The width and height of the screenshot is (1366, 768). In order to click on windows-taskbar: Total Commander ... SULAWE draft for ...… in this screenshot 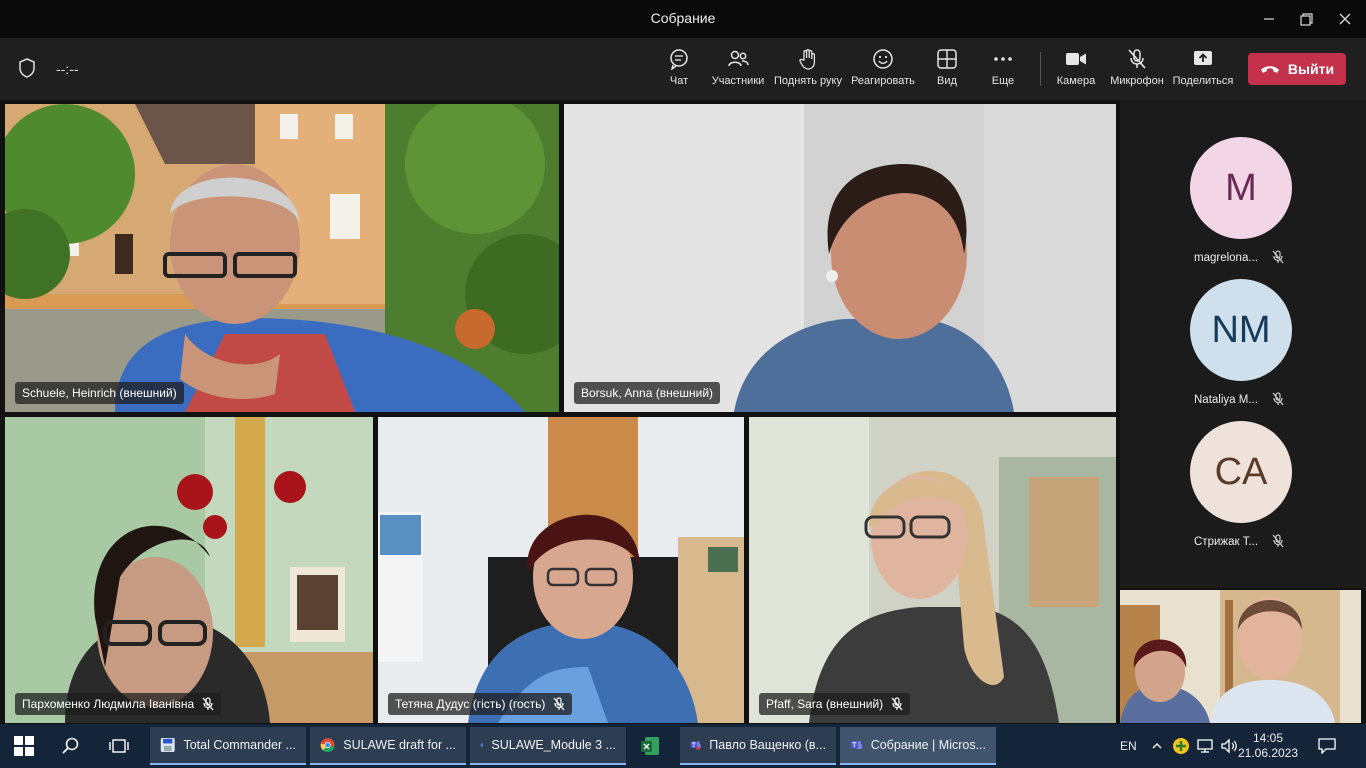, I will do `click(683, 746)`.